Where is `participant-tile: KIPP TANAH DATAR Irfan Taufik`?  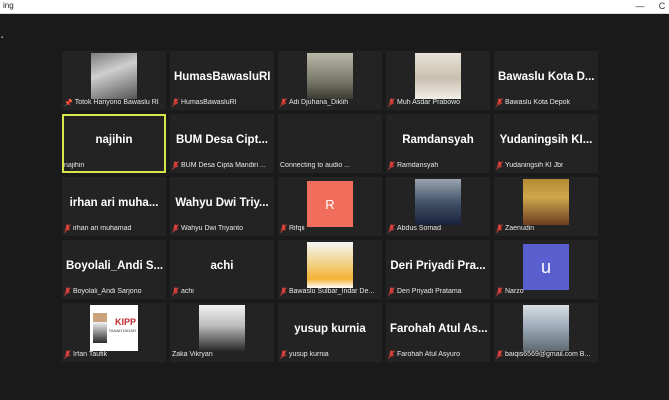
participant-tile: KIPP TANAH DATAR Irfan Taufik is located at coordinates (114, 332).